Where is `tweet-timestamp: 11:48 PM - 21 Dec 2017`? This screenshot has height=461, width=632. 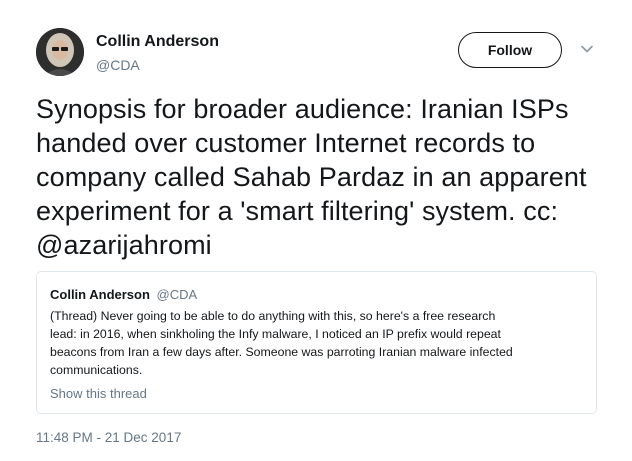
tweet-timestamp: 11:48 PM - 21 Dec 2017 is located at coordinates (108, 437).